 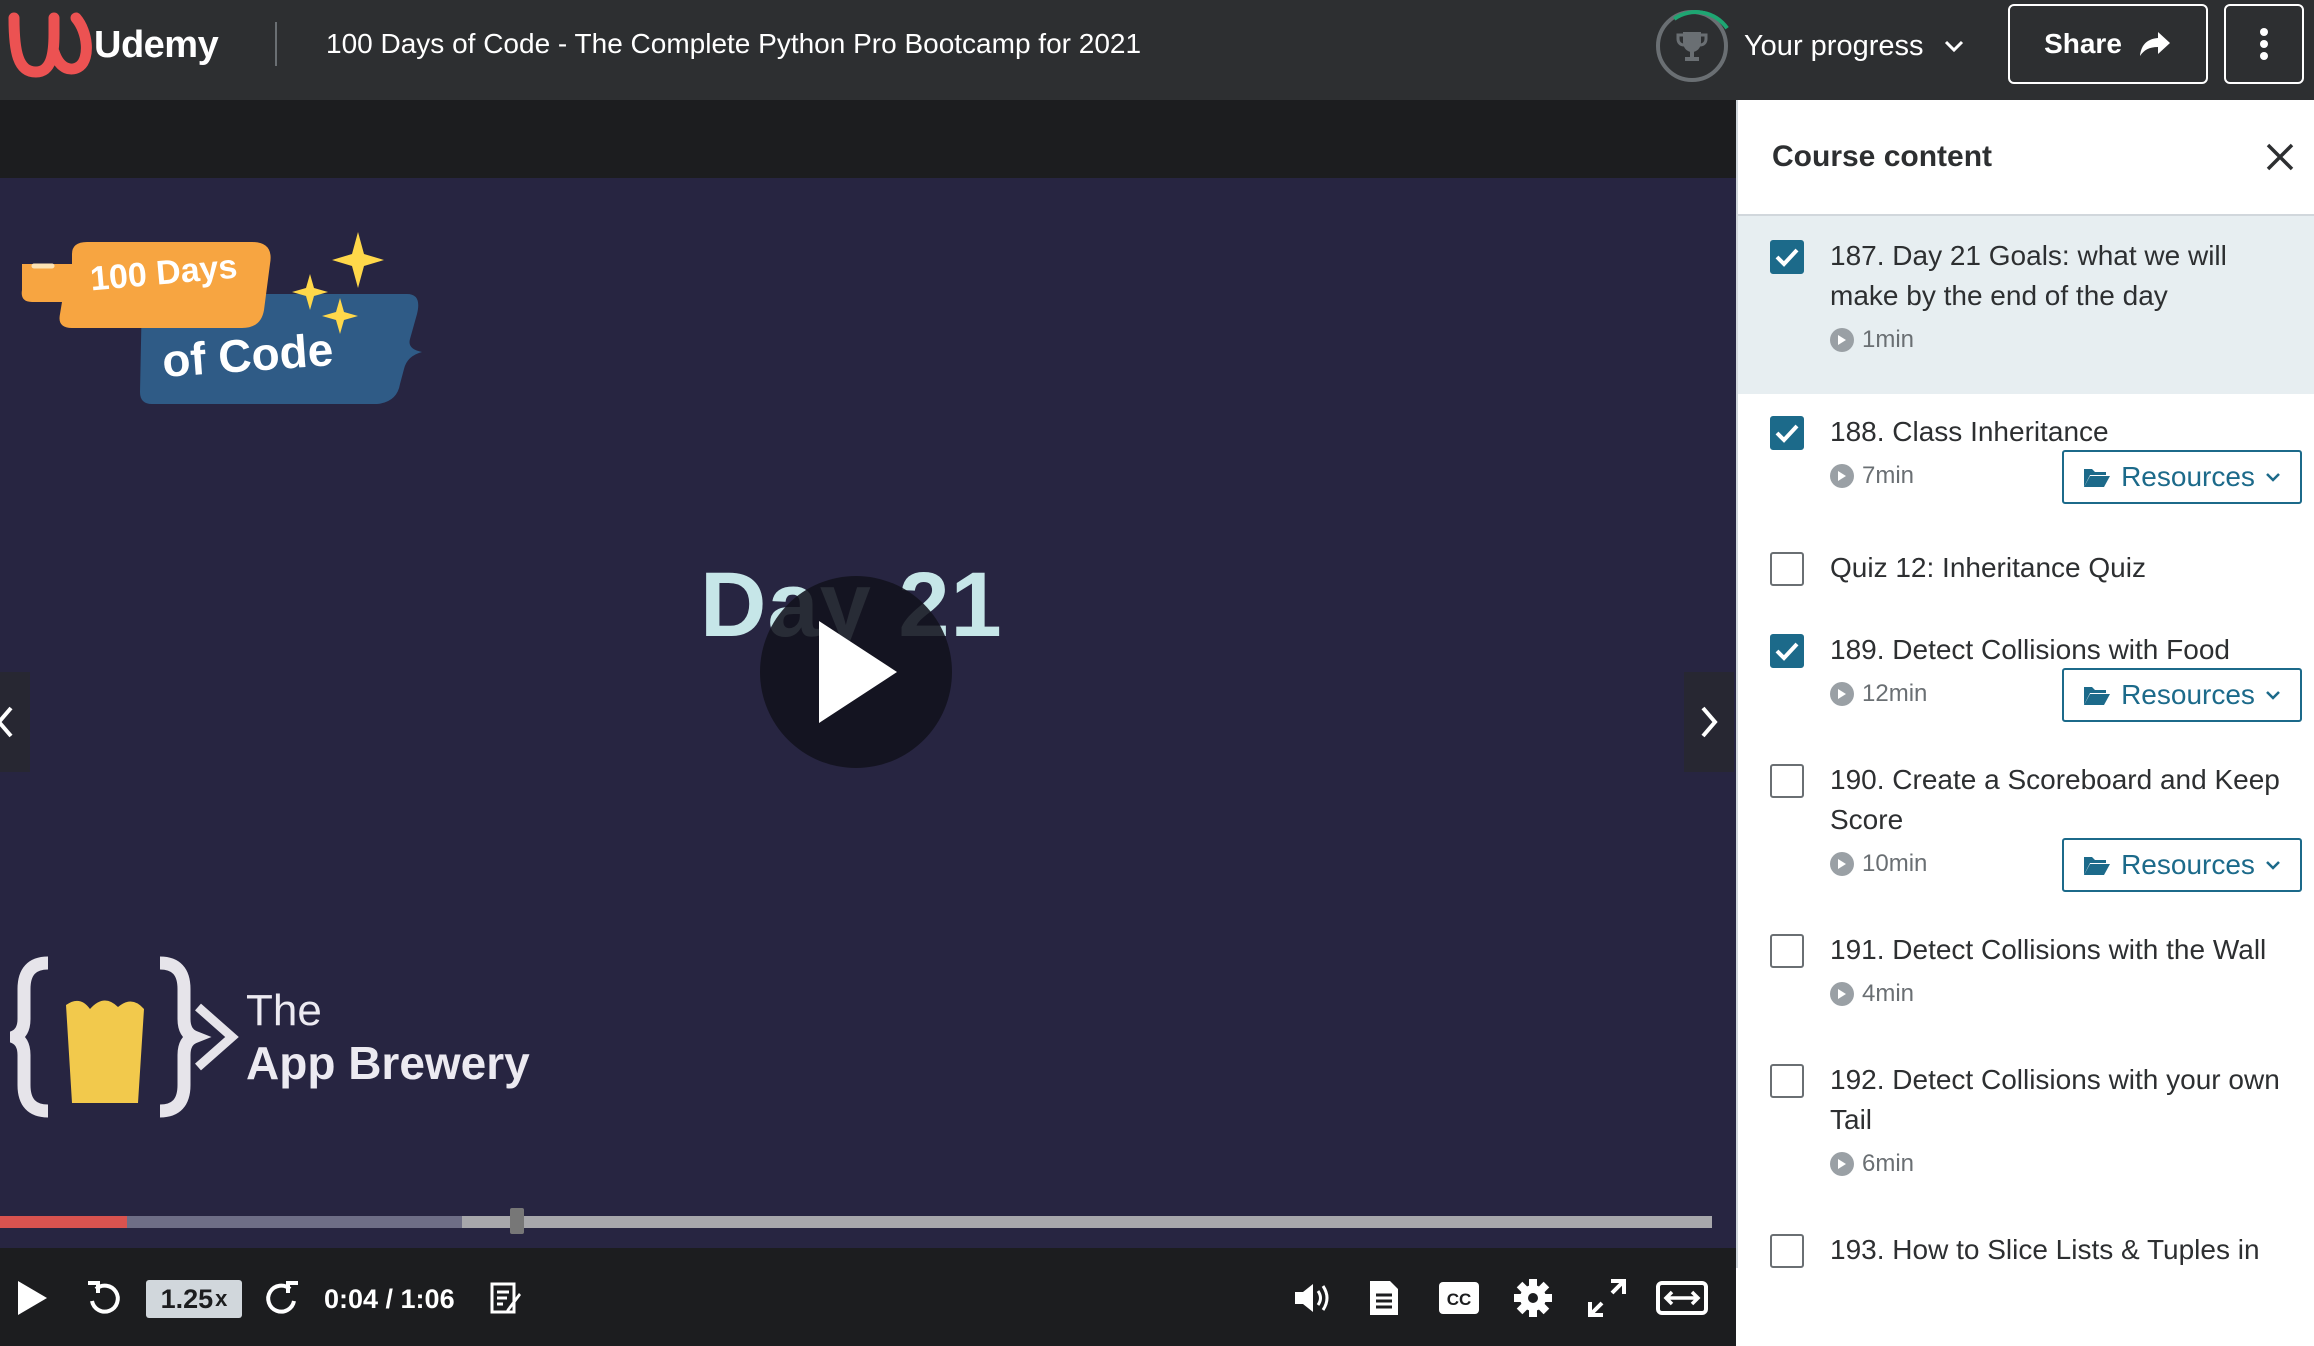 What do you see at coordinates (388, 1063) in the screenshot?
I see `brewery-line-2: App Brewery` at bounding box center [388, 1063].